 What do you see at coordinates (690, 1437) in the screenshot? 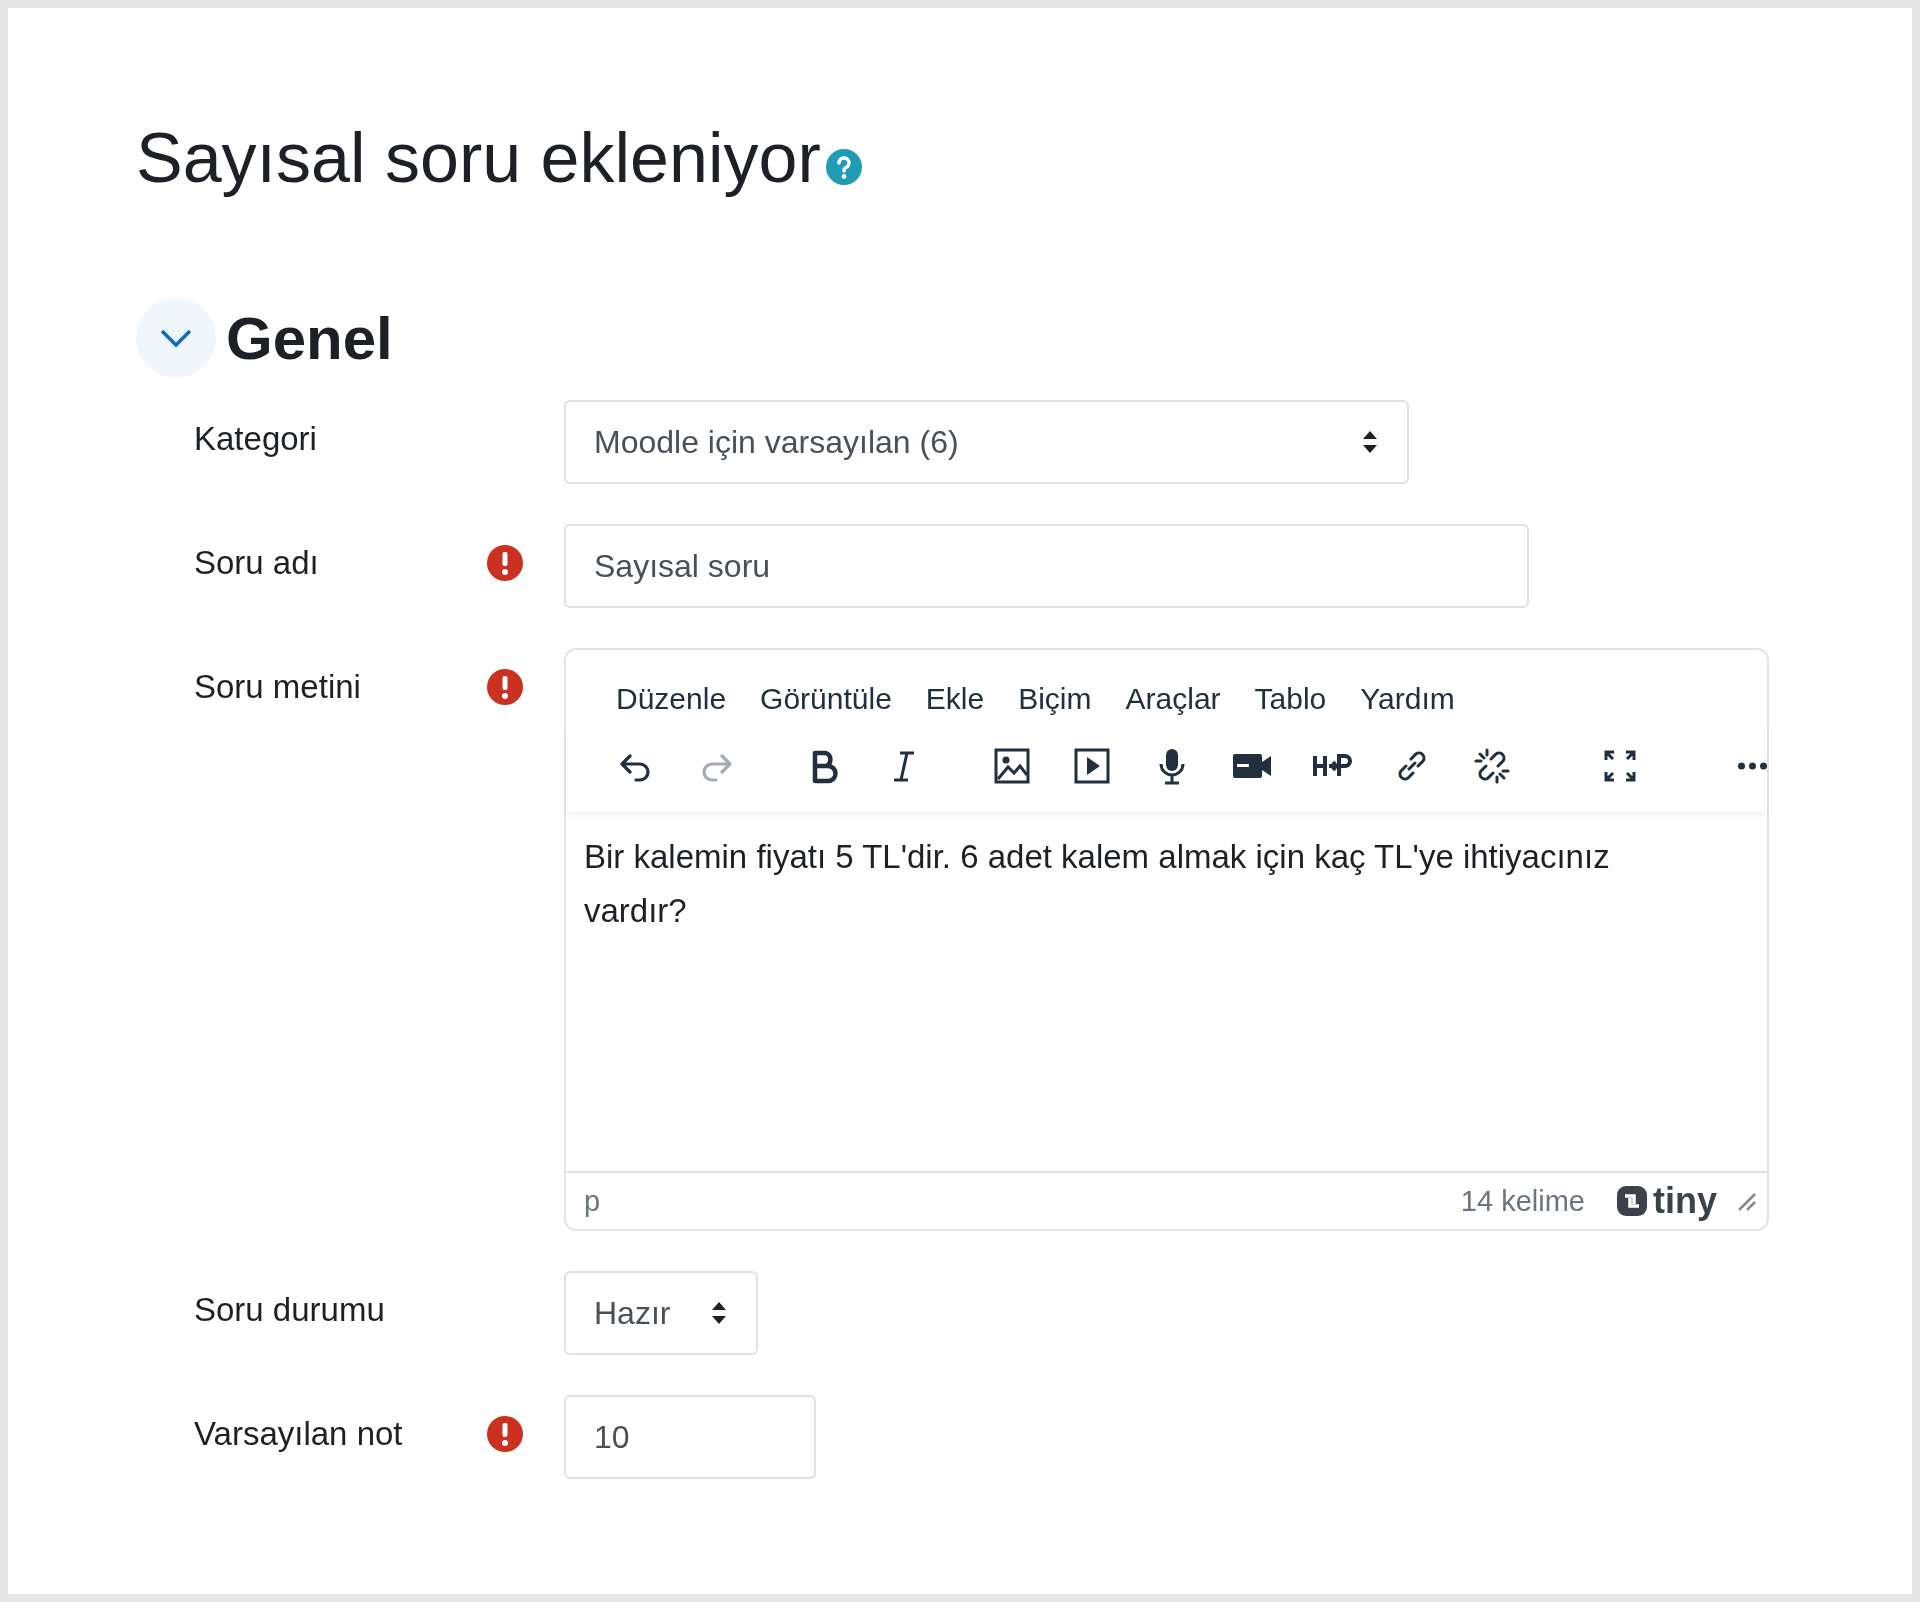
I see `text-field: 10` at bounding box center [690, 1437].